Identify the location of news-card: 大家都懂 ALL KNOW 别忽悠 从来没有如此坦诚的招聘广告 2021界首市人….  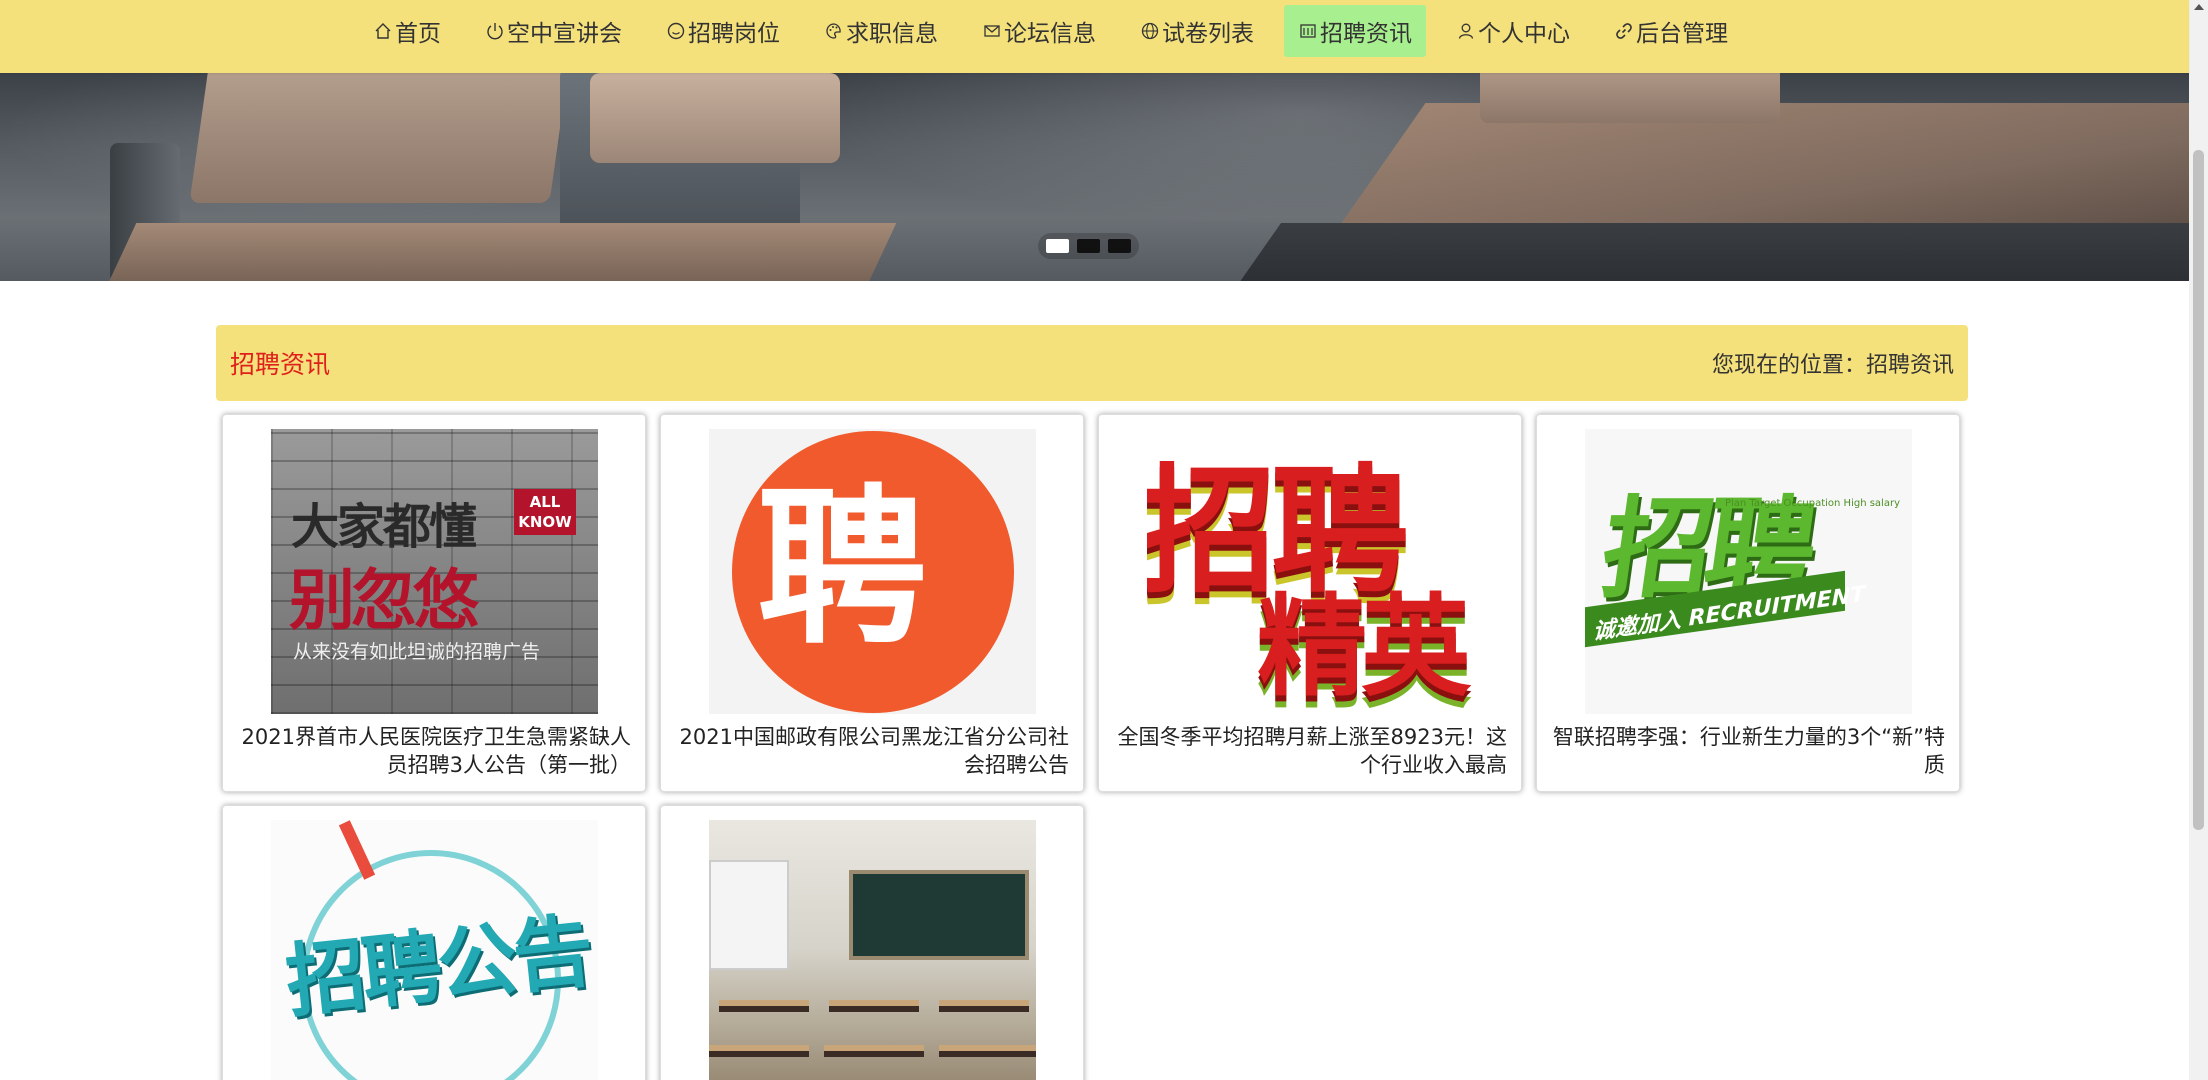
(434, 603).